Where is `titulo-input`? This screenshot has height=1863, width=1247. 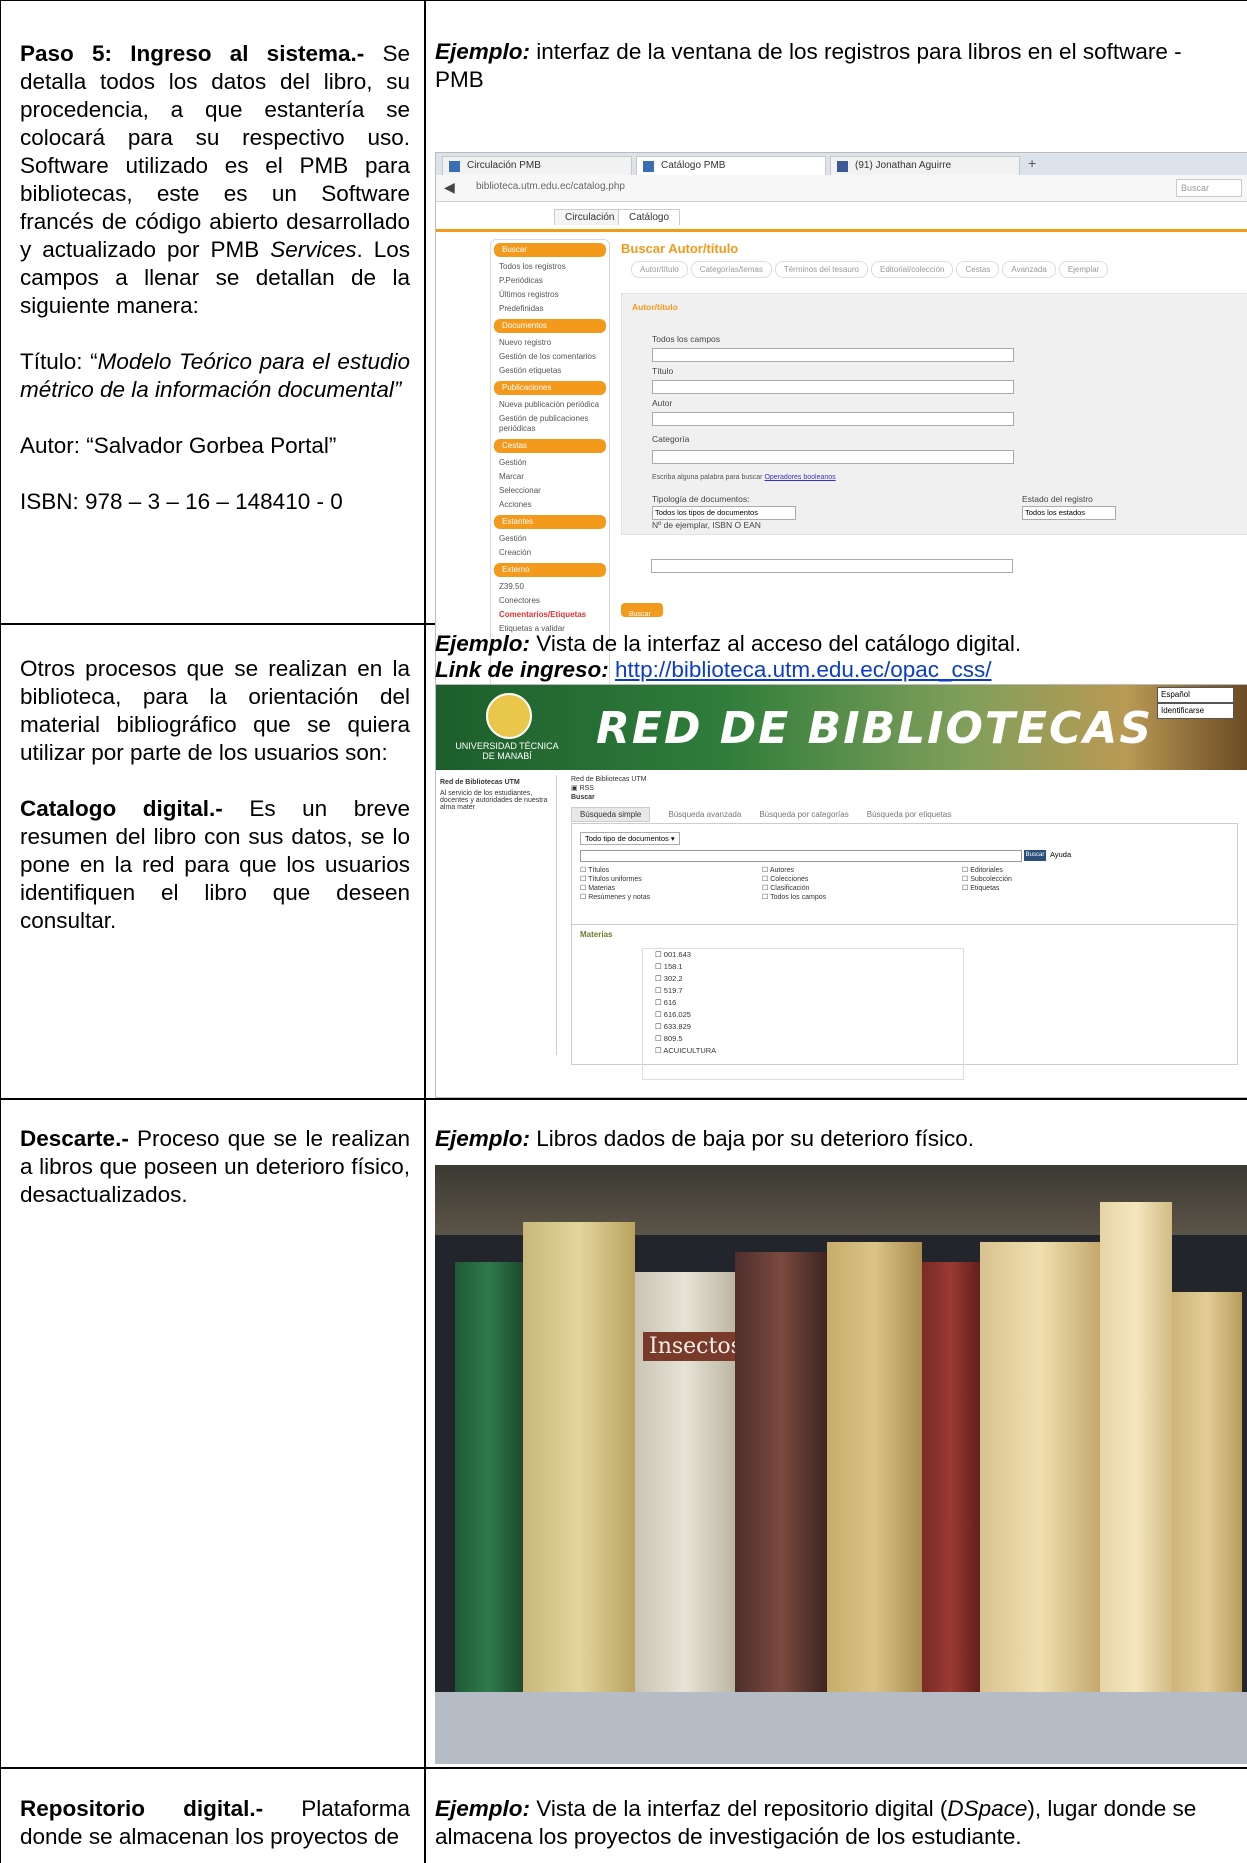
titulo-input is located at coordinates (833, 387).